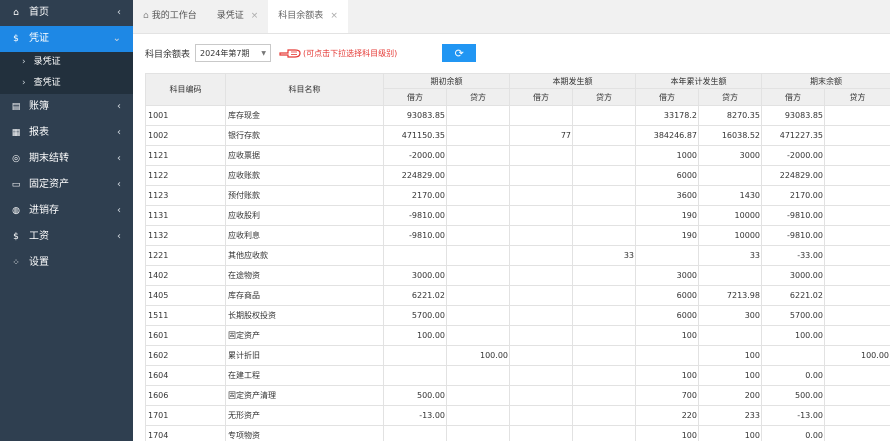 This screenshot has height=441, width=890. What do you see at coordinates (16, 263) in the screenshot?
I see `settings-icon: ⁘` at bounding box center [16, 263].